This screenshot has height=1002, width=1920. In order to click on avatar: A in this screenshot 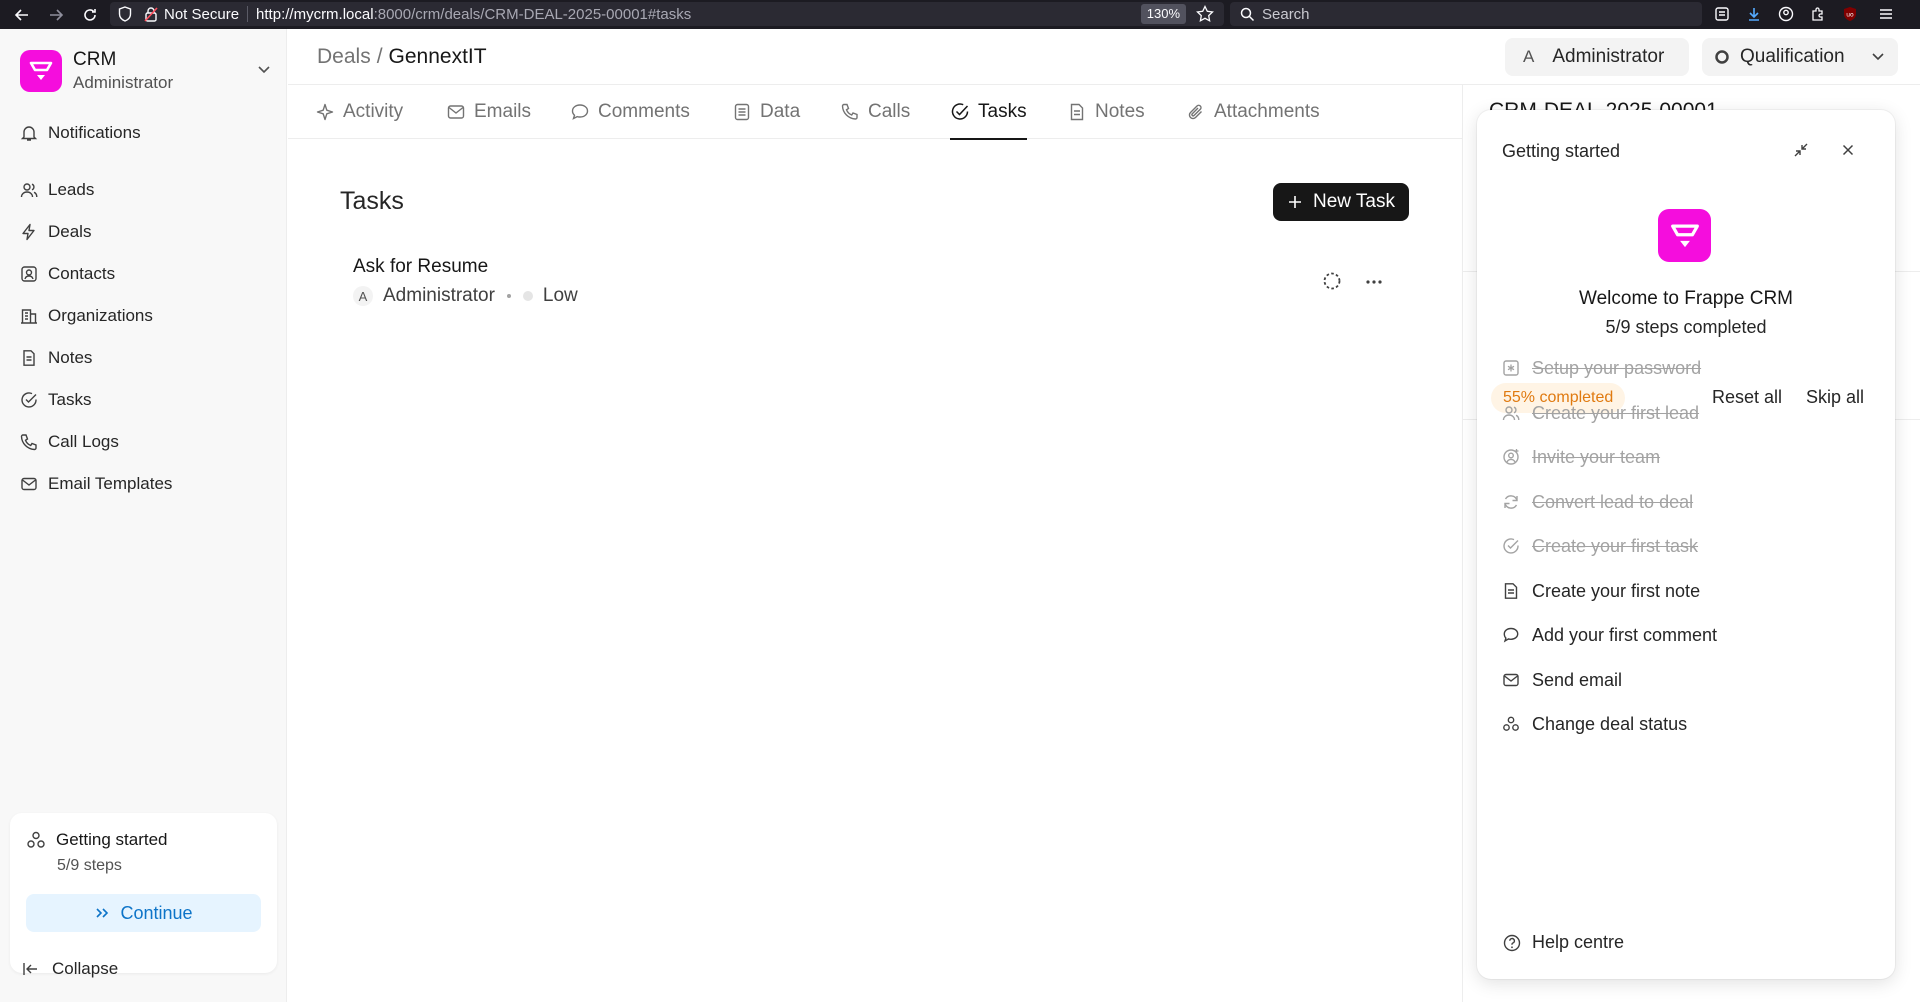, I will do `click(1529, 56)`.